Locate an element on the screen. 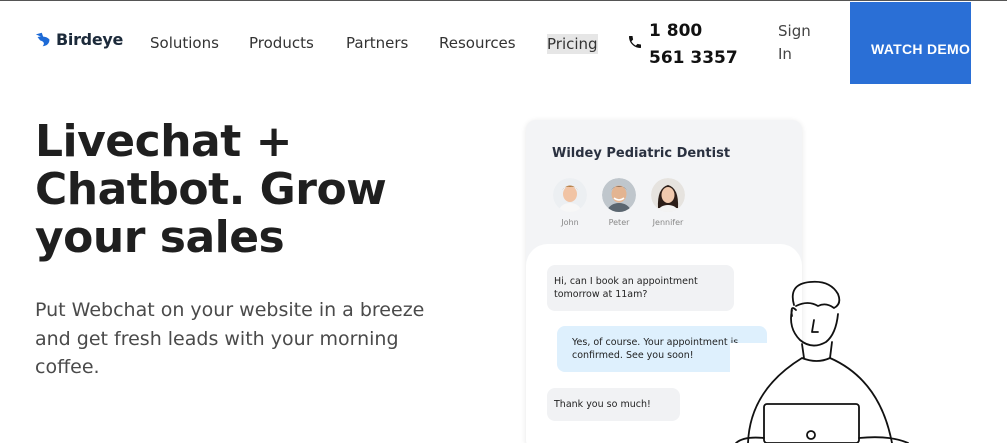 Image resolution: width=1007 pixels, height=443 pixels. phone-number: 1 800 561 3357 is located at coordinates (693, 44).